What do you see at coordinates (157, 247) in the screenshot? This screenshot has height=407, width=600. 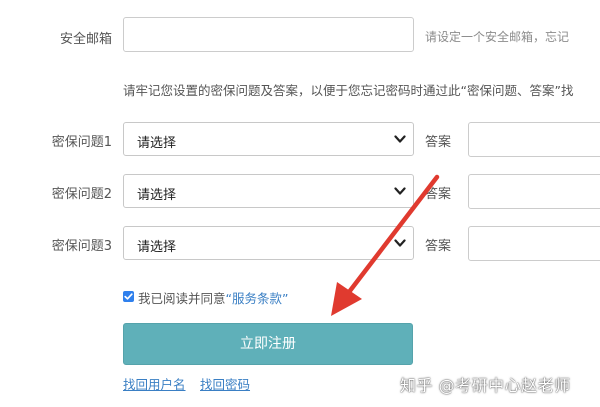 I see `question-3-selected: 请选择` at bounding box center [157, 247].